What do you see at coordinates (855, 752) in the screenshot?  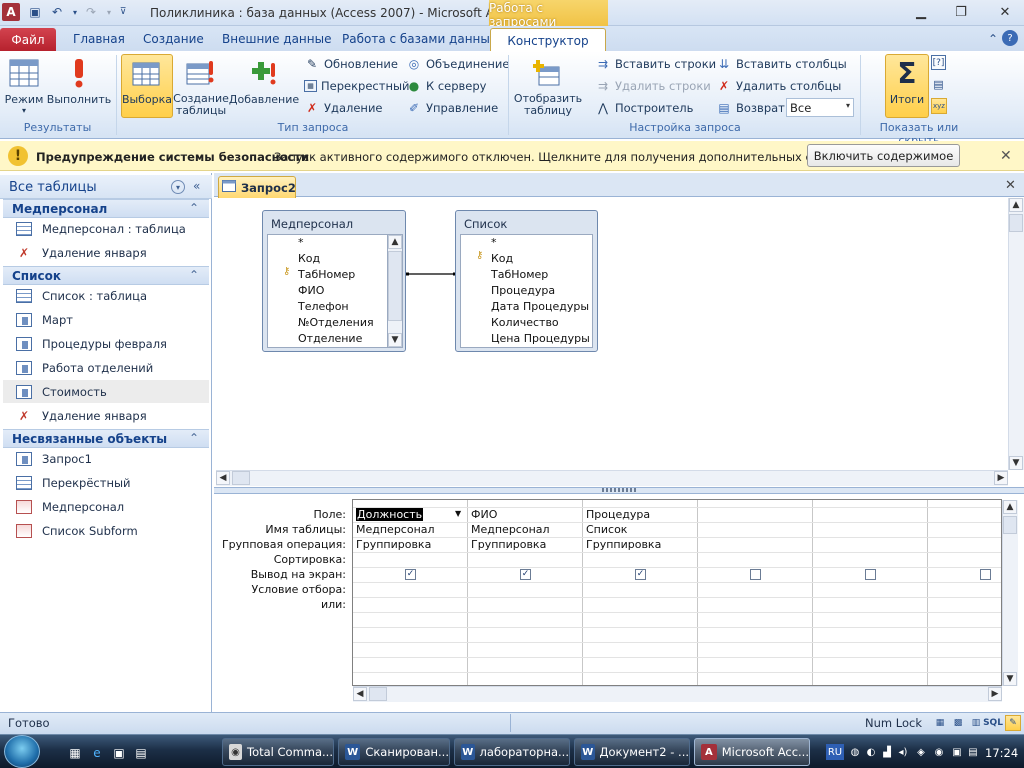 I see `tray-icon: ◍` at bounding box center [855, 752].